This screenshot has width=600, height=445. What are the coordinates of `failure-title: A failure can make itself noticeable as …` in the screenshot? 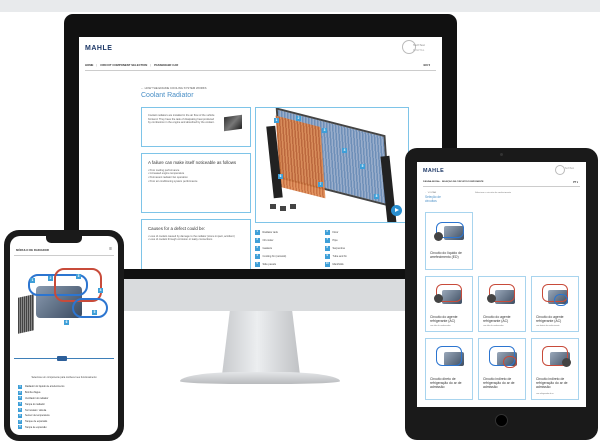 It's located at (192, 162).